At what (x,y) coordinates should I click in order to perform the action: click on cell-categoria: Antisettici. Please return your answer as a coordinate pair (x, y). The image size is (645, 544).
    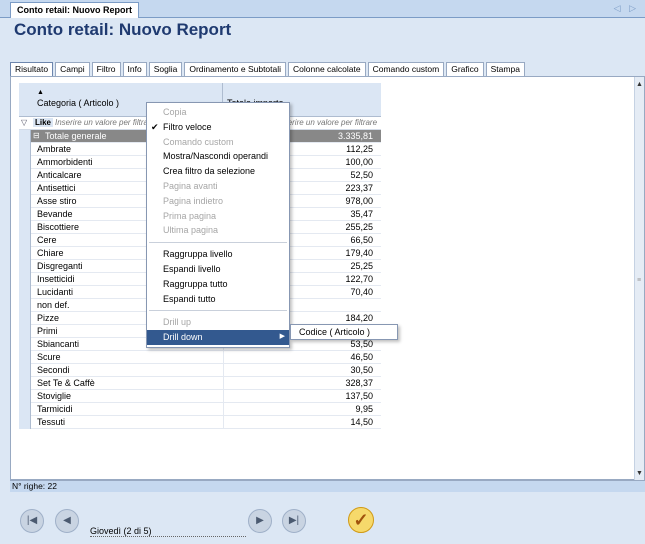
    Looking at the image, I should click on (56, 188).